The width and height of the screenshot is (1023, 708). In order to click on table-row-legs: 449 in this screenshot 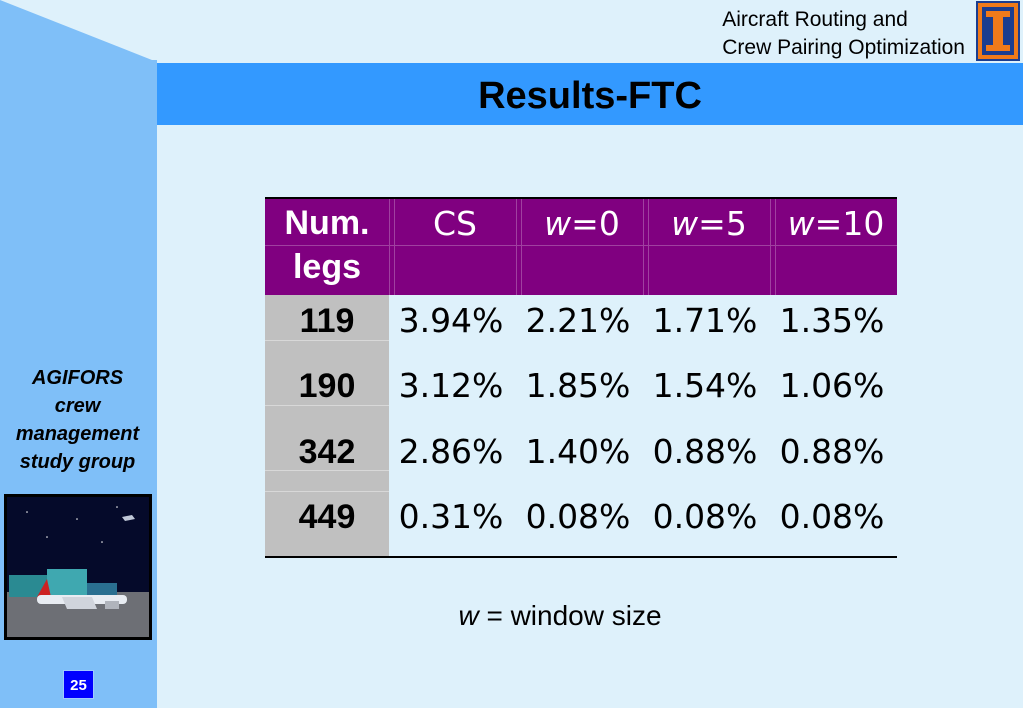, I will do `click(327, 517)`.